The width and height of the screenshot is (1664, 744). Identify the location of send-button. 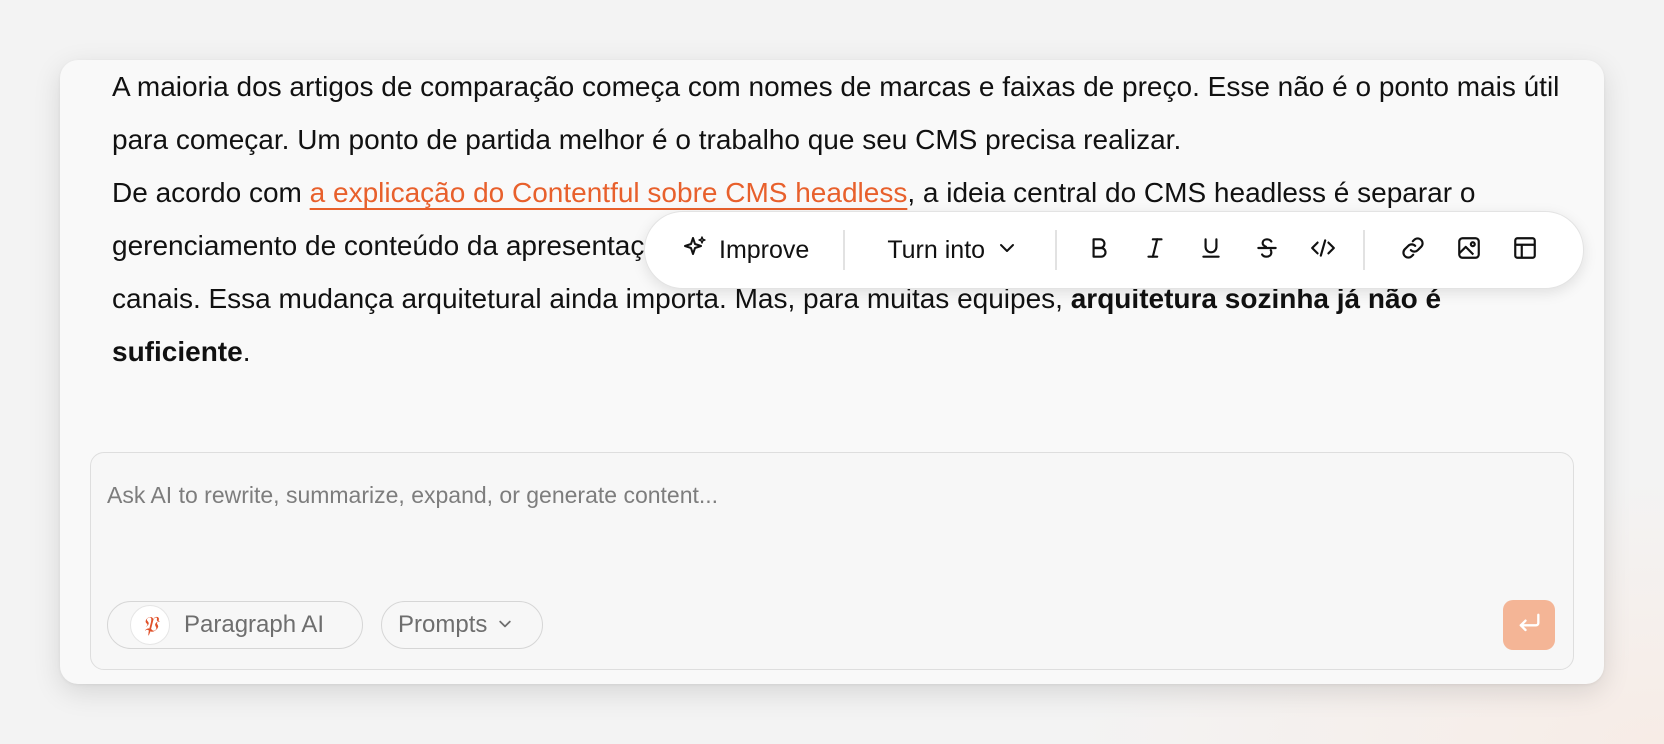
(1529, 625).